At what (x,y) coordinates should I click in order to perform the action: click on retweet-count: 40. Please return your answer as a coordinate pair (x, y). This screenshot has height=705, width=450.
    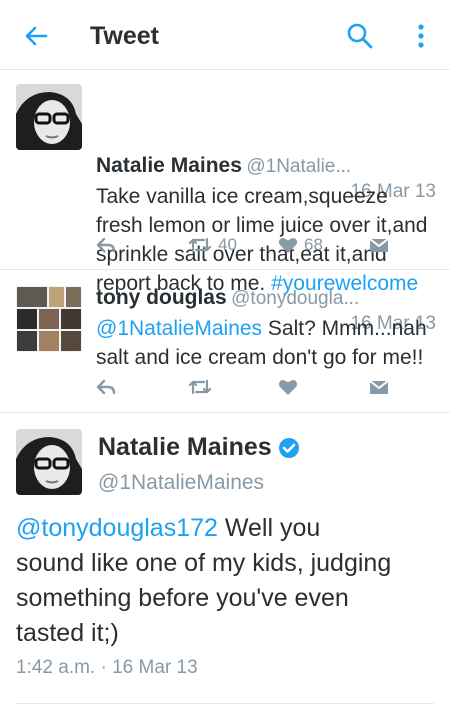
    Looking at the image, I should click on (227, 244).